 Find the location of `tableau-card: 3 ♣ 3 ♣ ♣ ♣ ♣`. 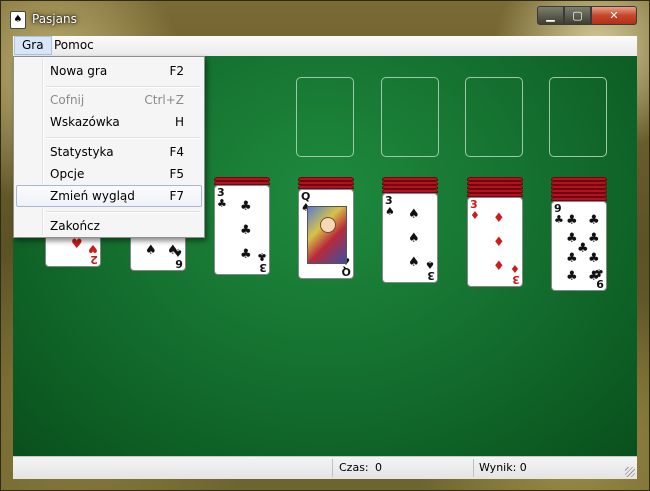

tableau-card: 3 ♣ 3 ♣ ♣ ♣ ♣ is located at coordinates (242, 230).